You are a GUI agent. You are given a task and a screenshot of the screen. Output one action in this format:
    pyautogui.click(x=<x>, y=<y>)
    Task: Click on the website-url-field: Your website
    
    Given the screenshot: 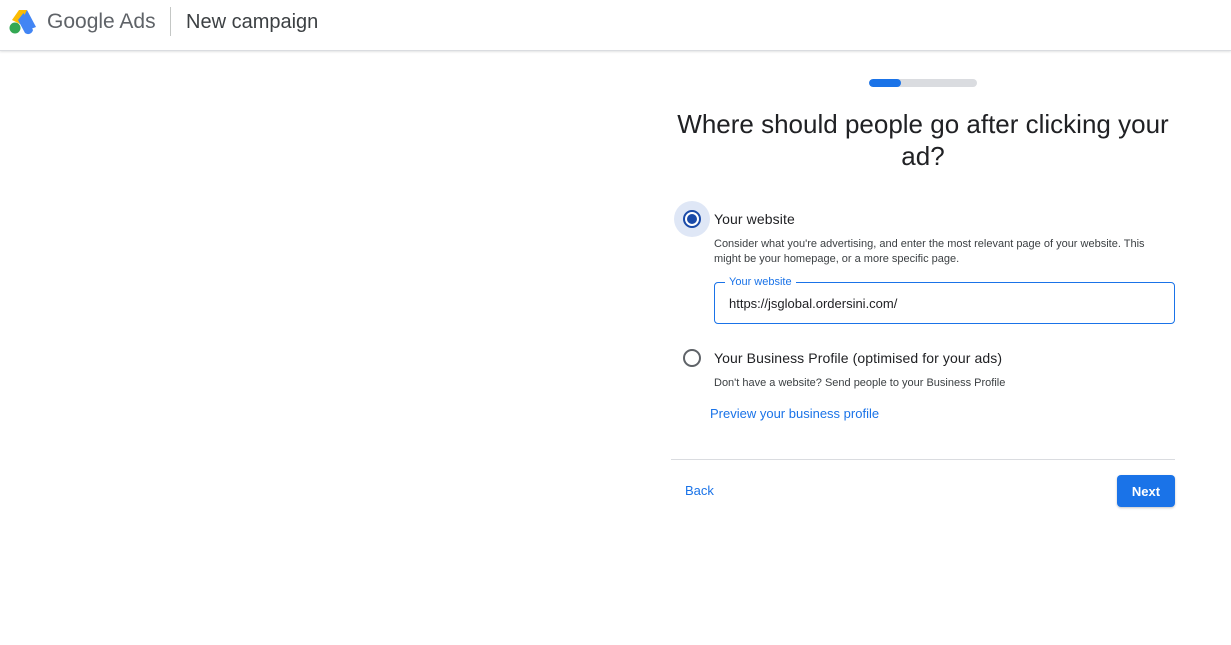 What is the action you would take?
    pyautogui.click(x=944, y=299)
    